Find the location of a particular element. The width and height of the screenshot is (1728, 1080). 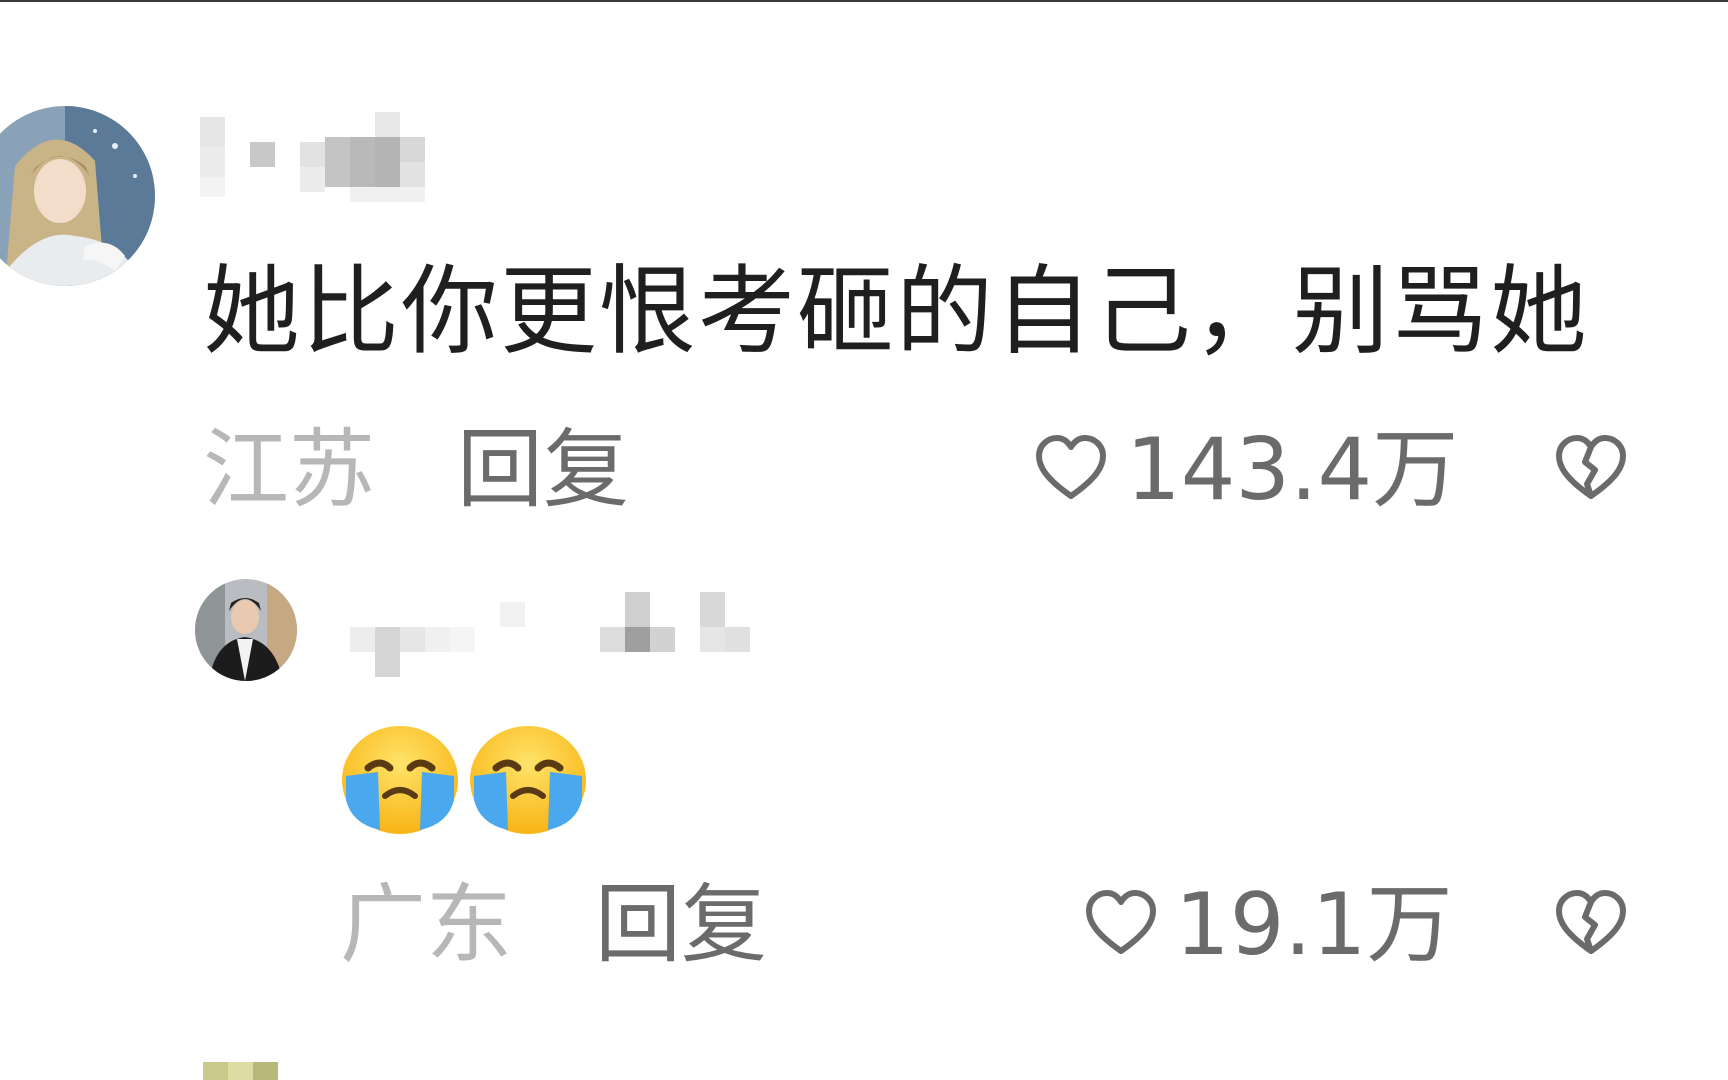

anime-character-avatar-icon is located at coordinates (77, 196).